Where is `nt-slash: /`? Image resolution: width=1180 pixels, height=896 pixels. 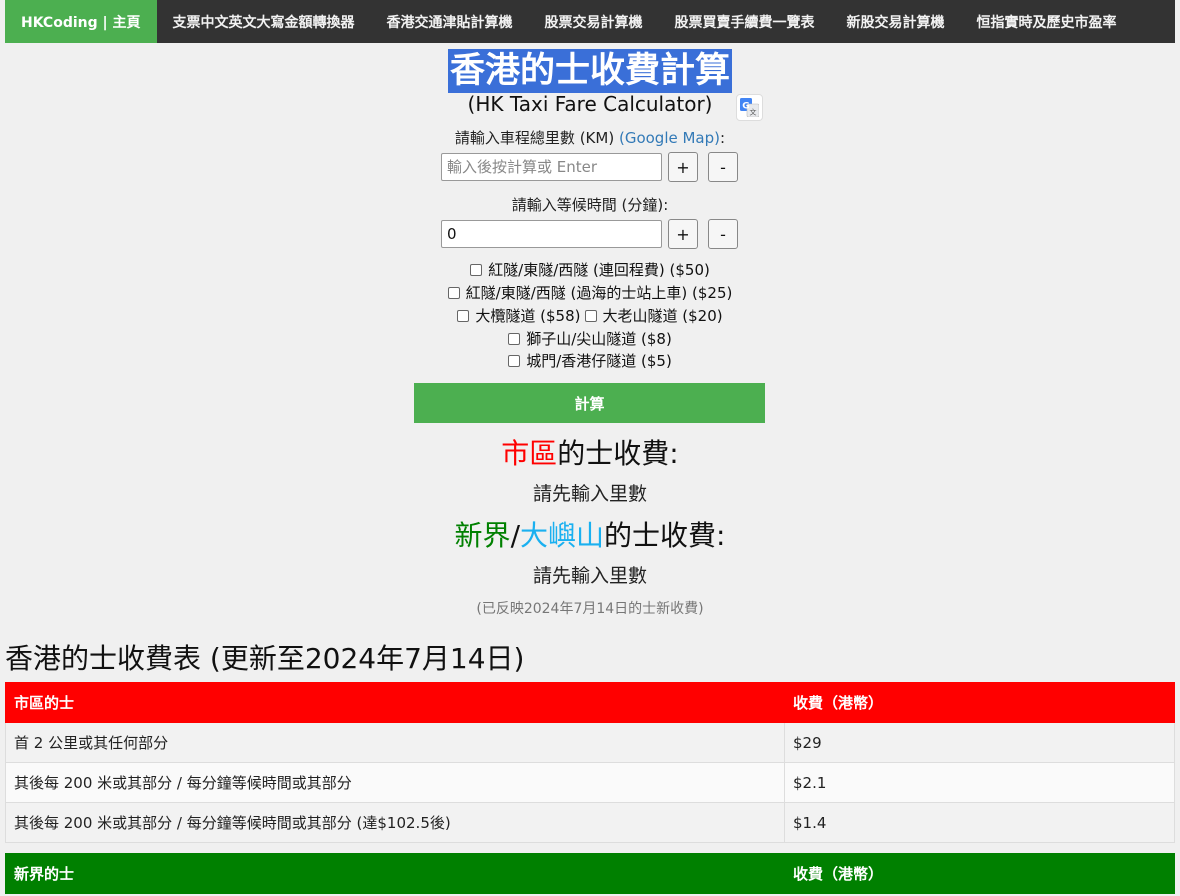
nt-slash: / is located at coordinates (515, 535).